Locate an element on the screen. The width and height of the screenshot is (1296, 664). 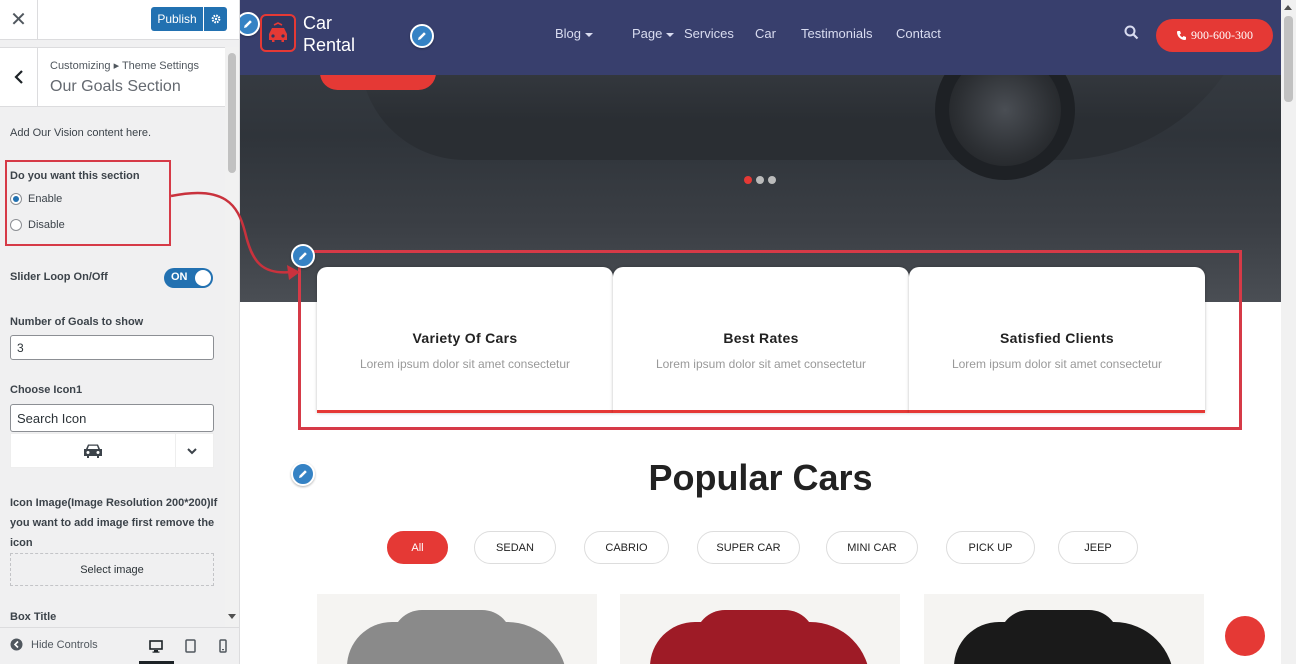
section-description: Add Our Vision content here. is located at coordinates (81, 133).